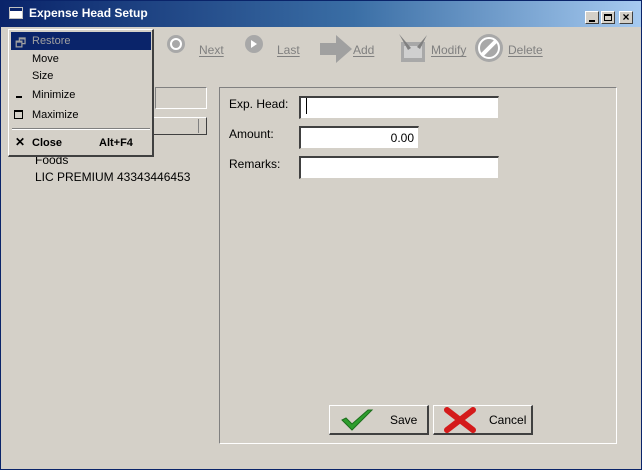 The image size is (642, 470). What do you see at coordinates (359, 137) in the screenshot?
I see `amount-input` at bounding box center [359, 137].